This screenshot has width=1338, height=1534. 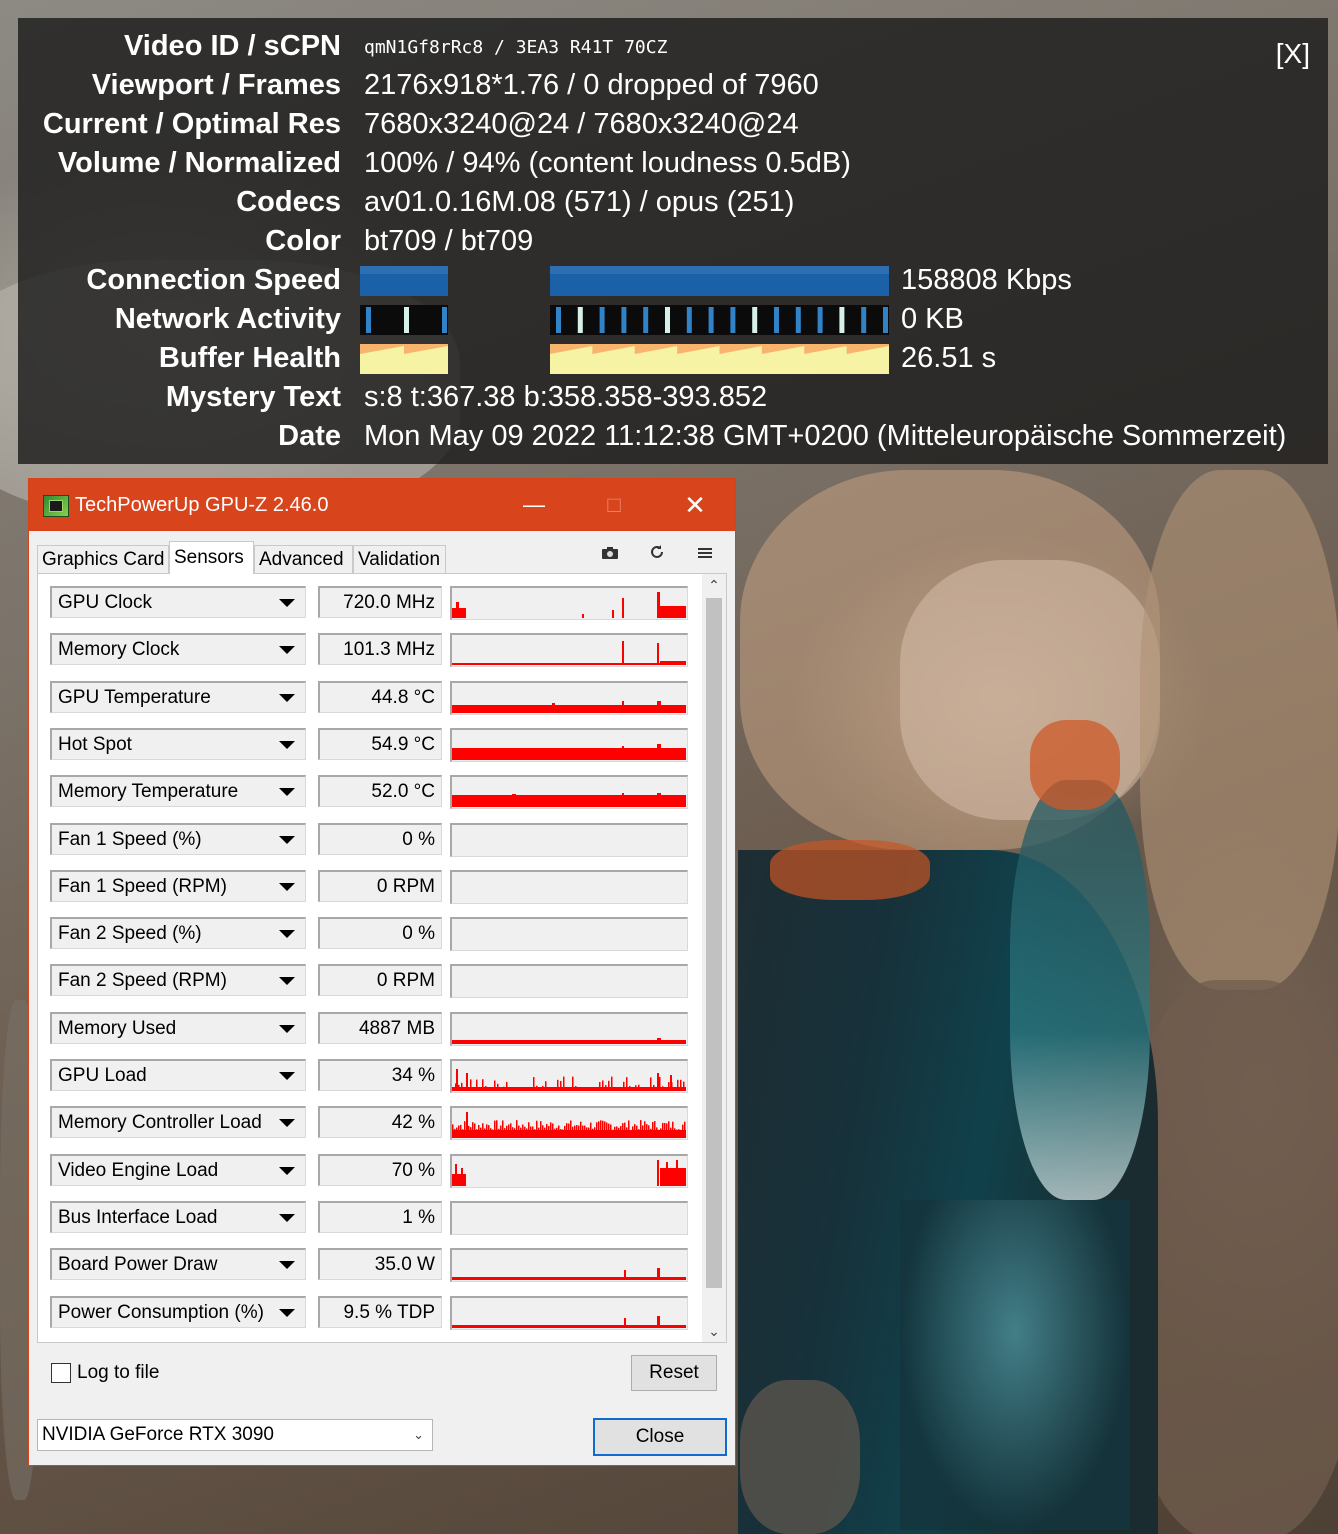 What do you see at coordinates (714, 585) in the screenshot?
I see `scroll-up-icon: ⌃` at bounding box center [714, 585].